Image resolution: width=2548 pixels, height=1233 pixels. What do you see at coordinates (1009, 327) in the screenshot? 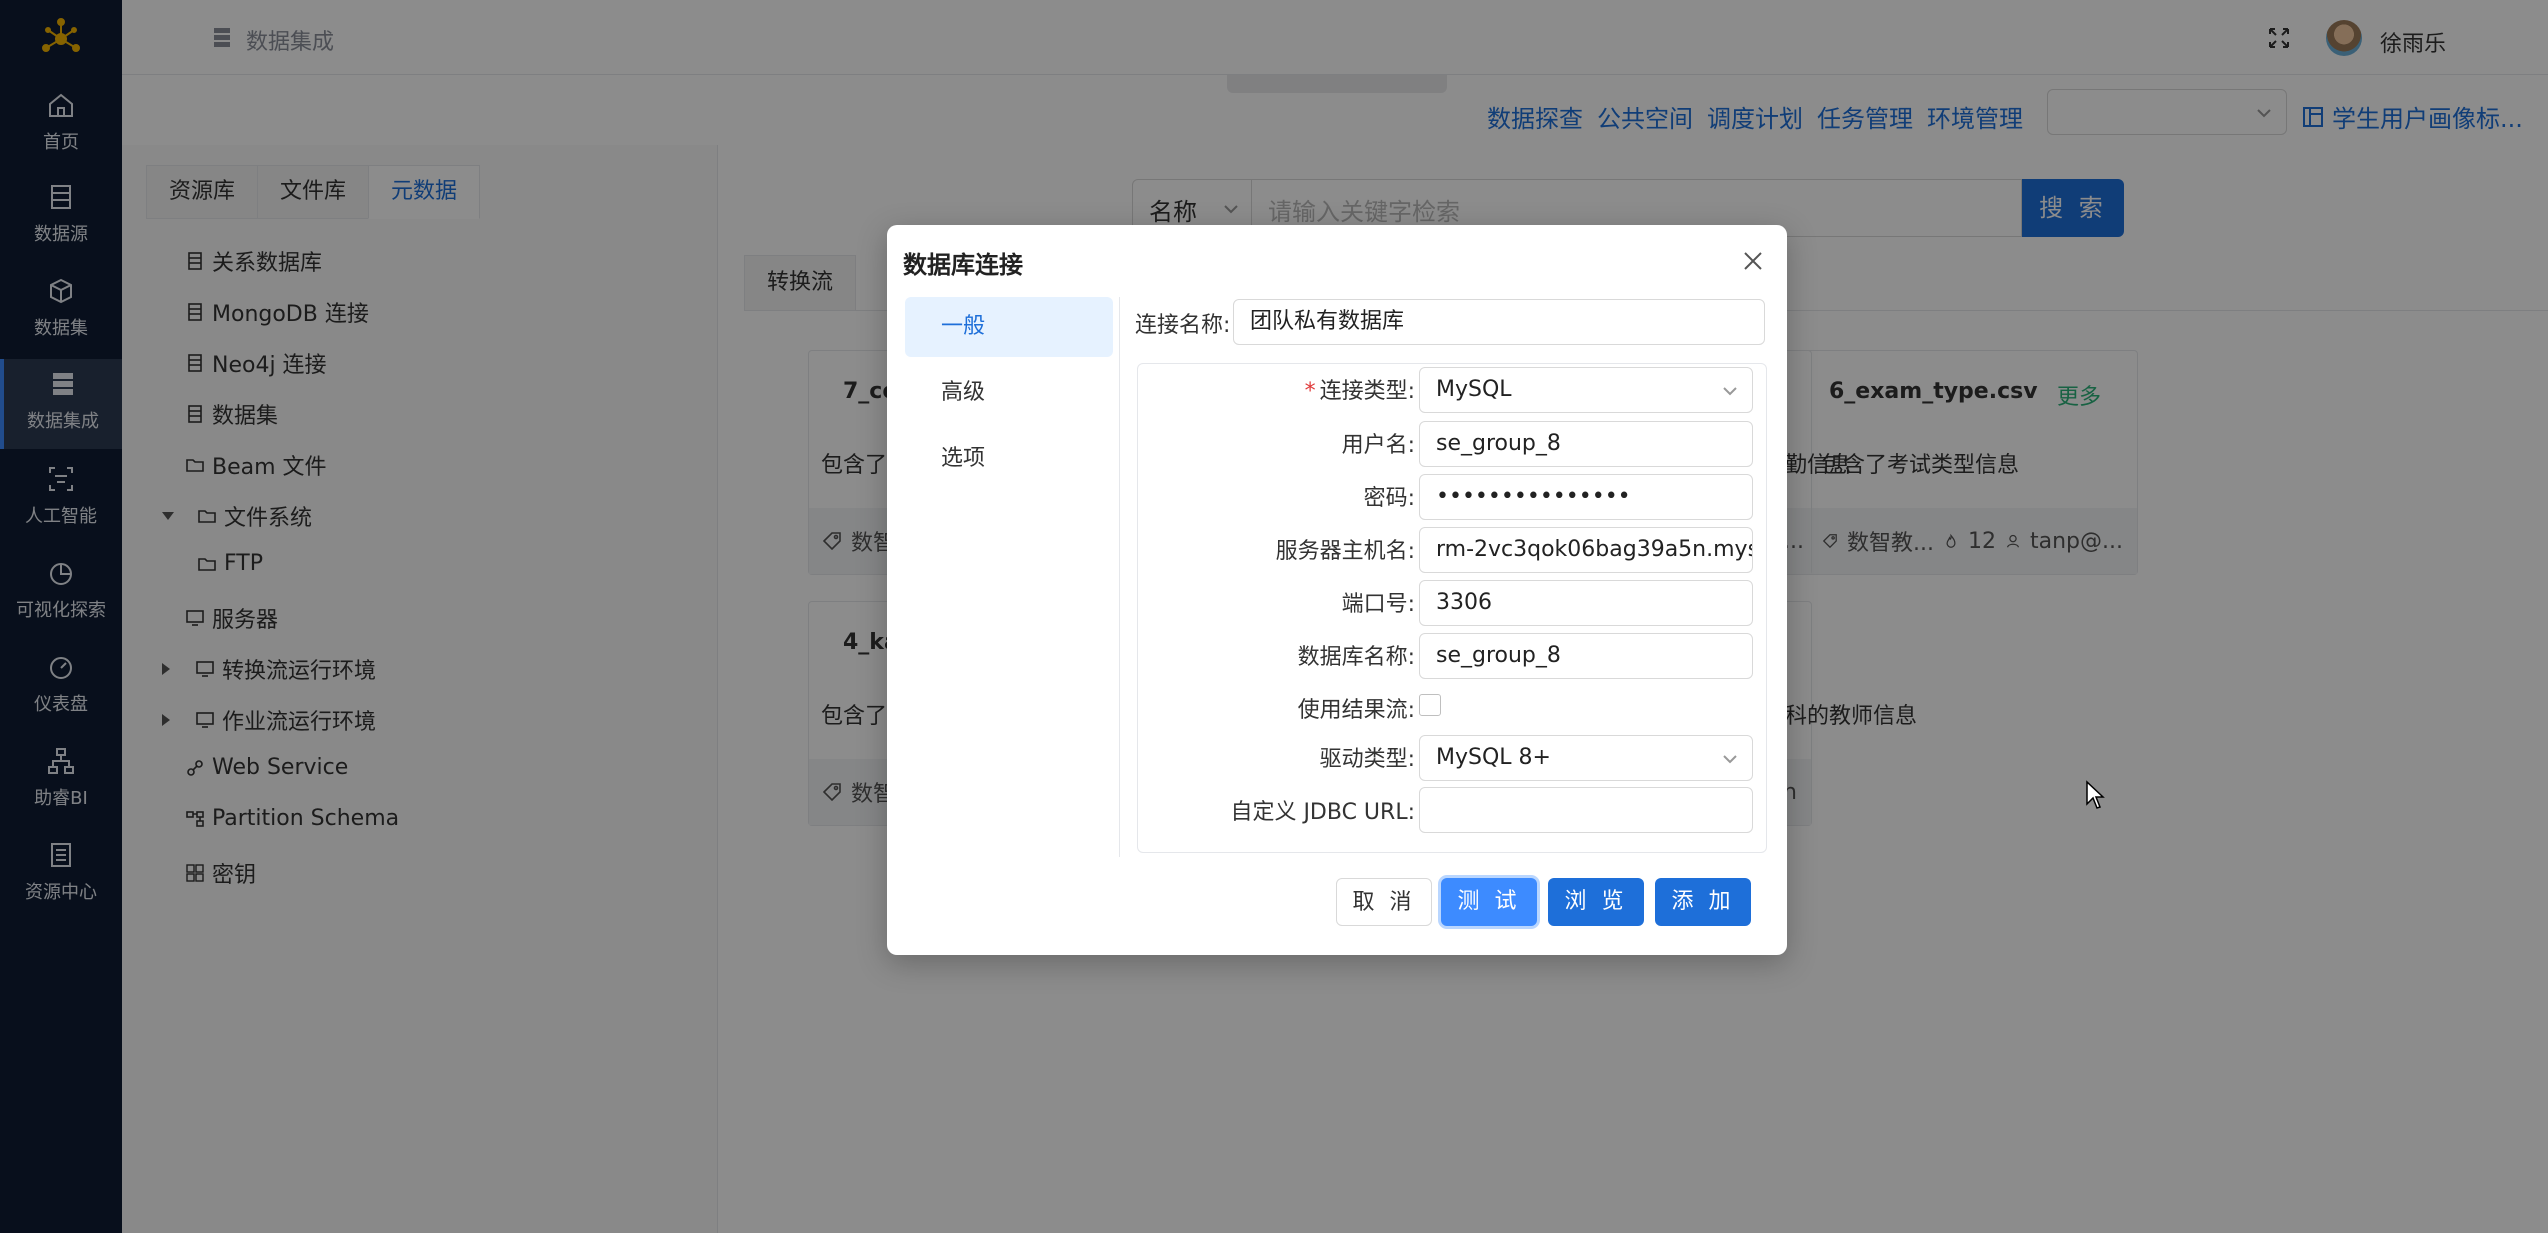
I see `tab-general: 一般` at bounding box center [1009, 327].